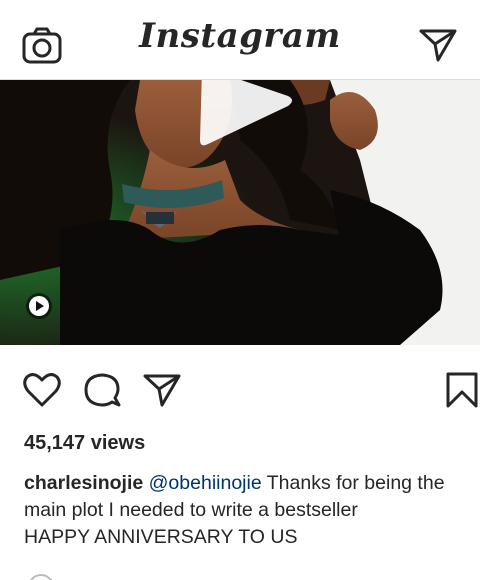 This screenshot has width=480, height=580. I want to click on video-play-icon, so click(39, 306).